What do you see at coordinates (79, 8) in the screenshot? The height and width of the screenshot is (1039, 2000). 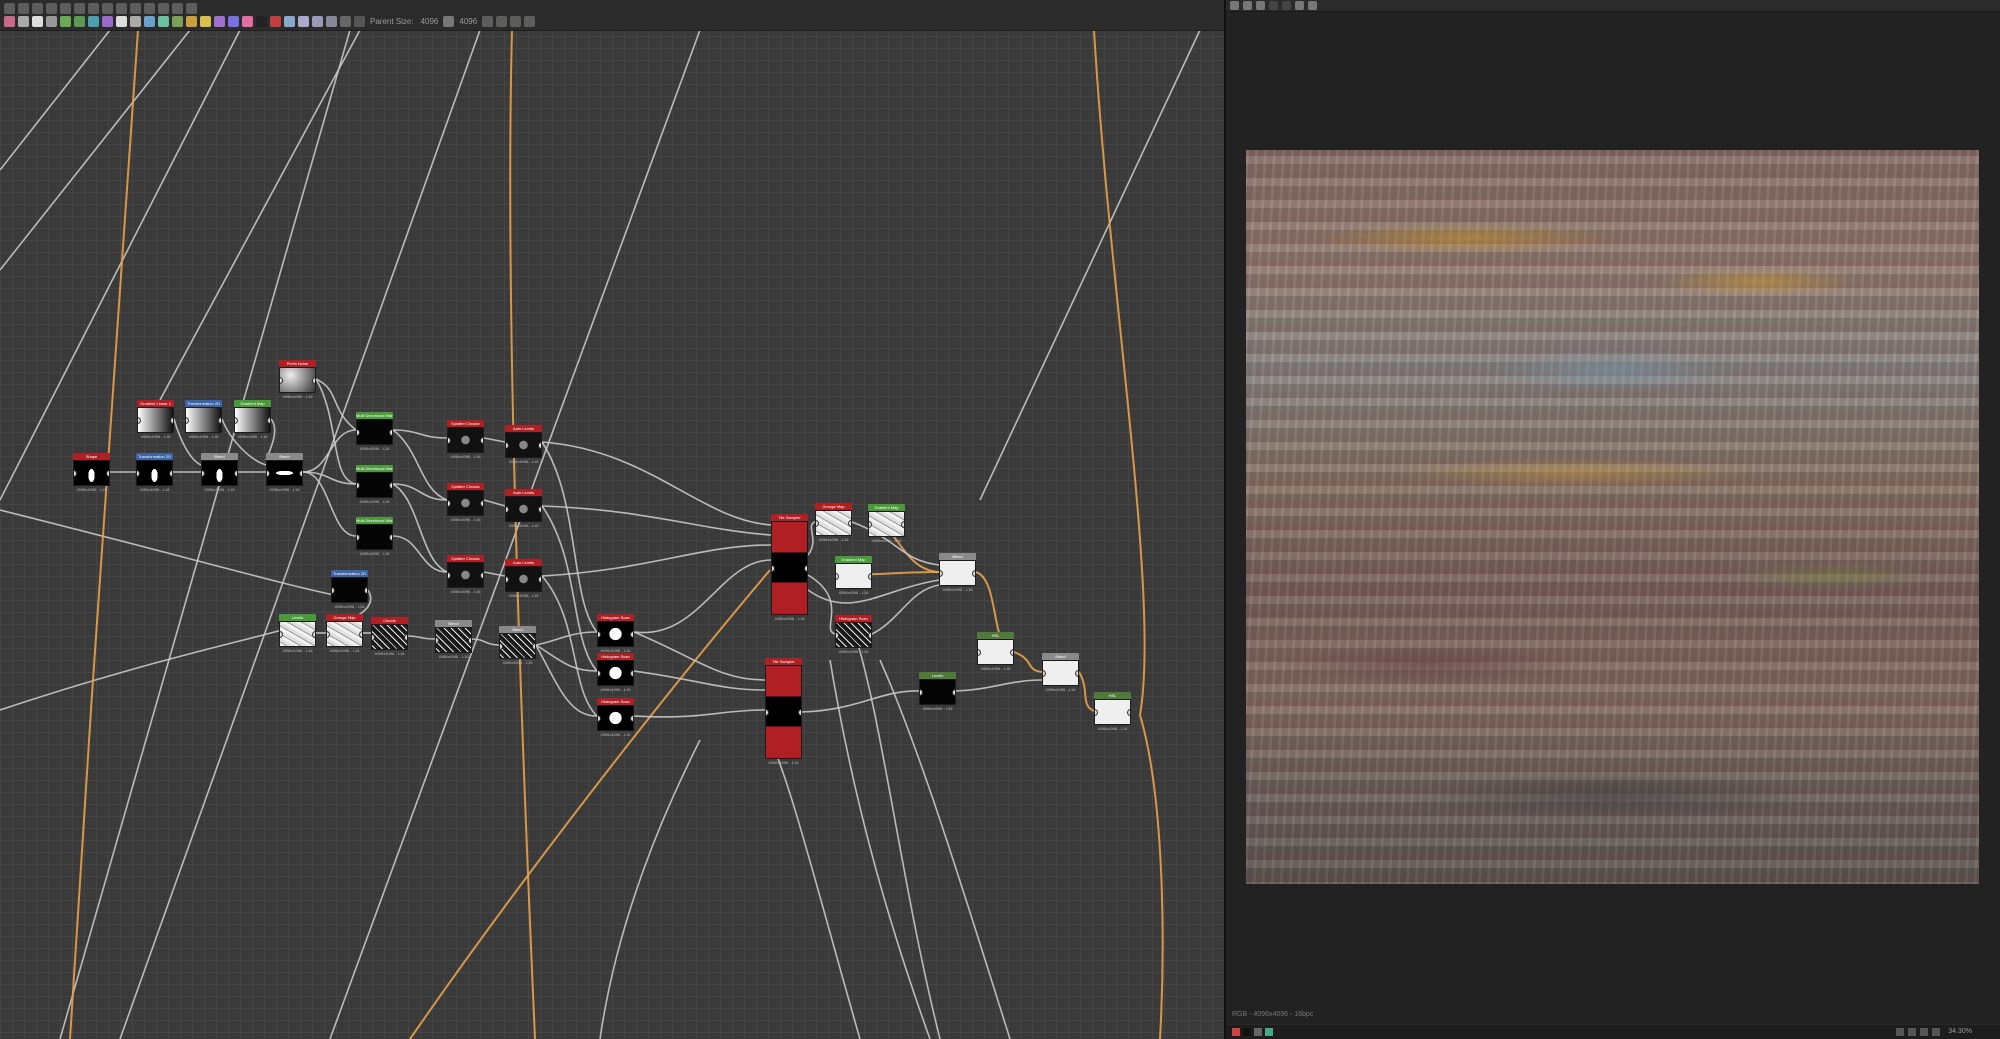 I see `search-icon` at bounding box center [79, 8].